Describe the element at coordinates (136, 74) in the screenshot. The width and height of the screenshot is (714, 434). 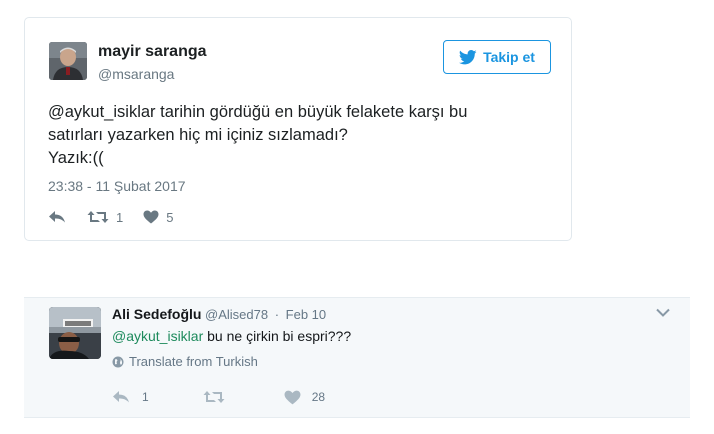
I see `author-handle: @msaranga` at that location.